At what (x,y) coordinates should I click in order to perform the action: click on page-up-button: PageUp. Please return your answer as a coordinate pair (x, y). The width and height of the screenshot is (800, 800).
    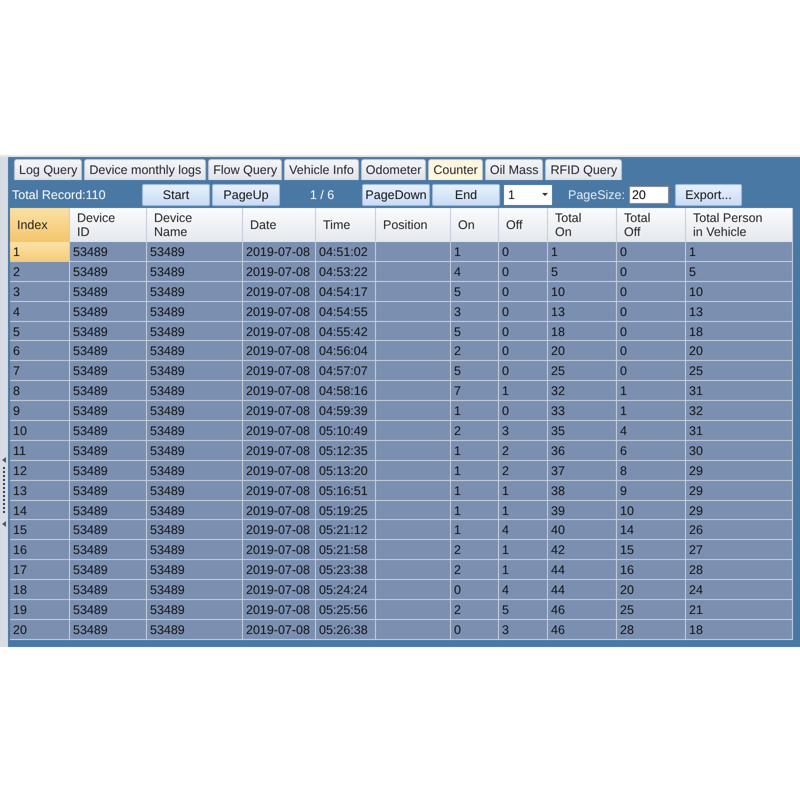
    Looking at the image, I should click on (246, 195).